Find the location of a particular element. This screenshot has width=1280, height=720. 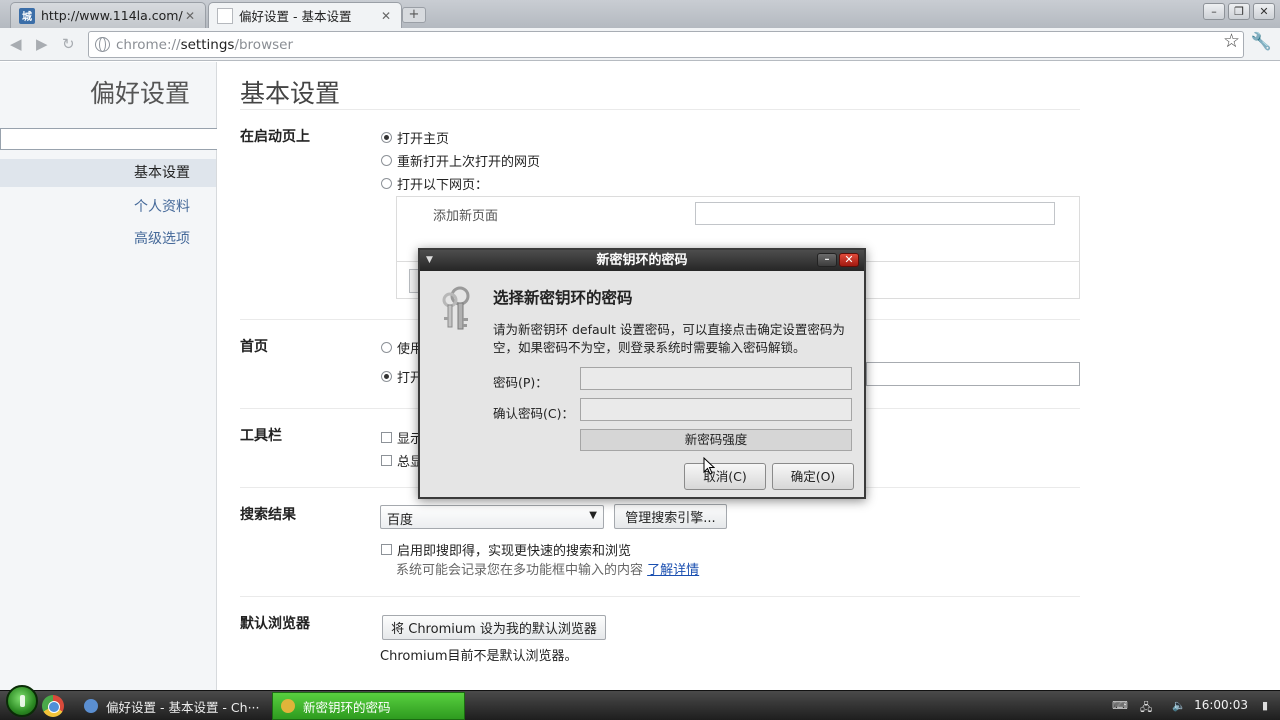

default-browser-section-label: 默认浏览器 is located at coordinates (275, 624).